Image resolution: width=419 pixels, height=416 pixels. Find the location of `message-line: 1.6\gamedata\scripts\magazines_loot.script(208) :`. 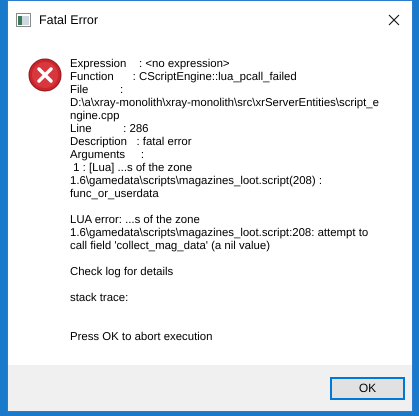

message-line: 1.6\gamedata\scripts\magazines_loot.script(208) : is located at coordinates (196, 181).